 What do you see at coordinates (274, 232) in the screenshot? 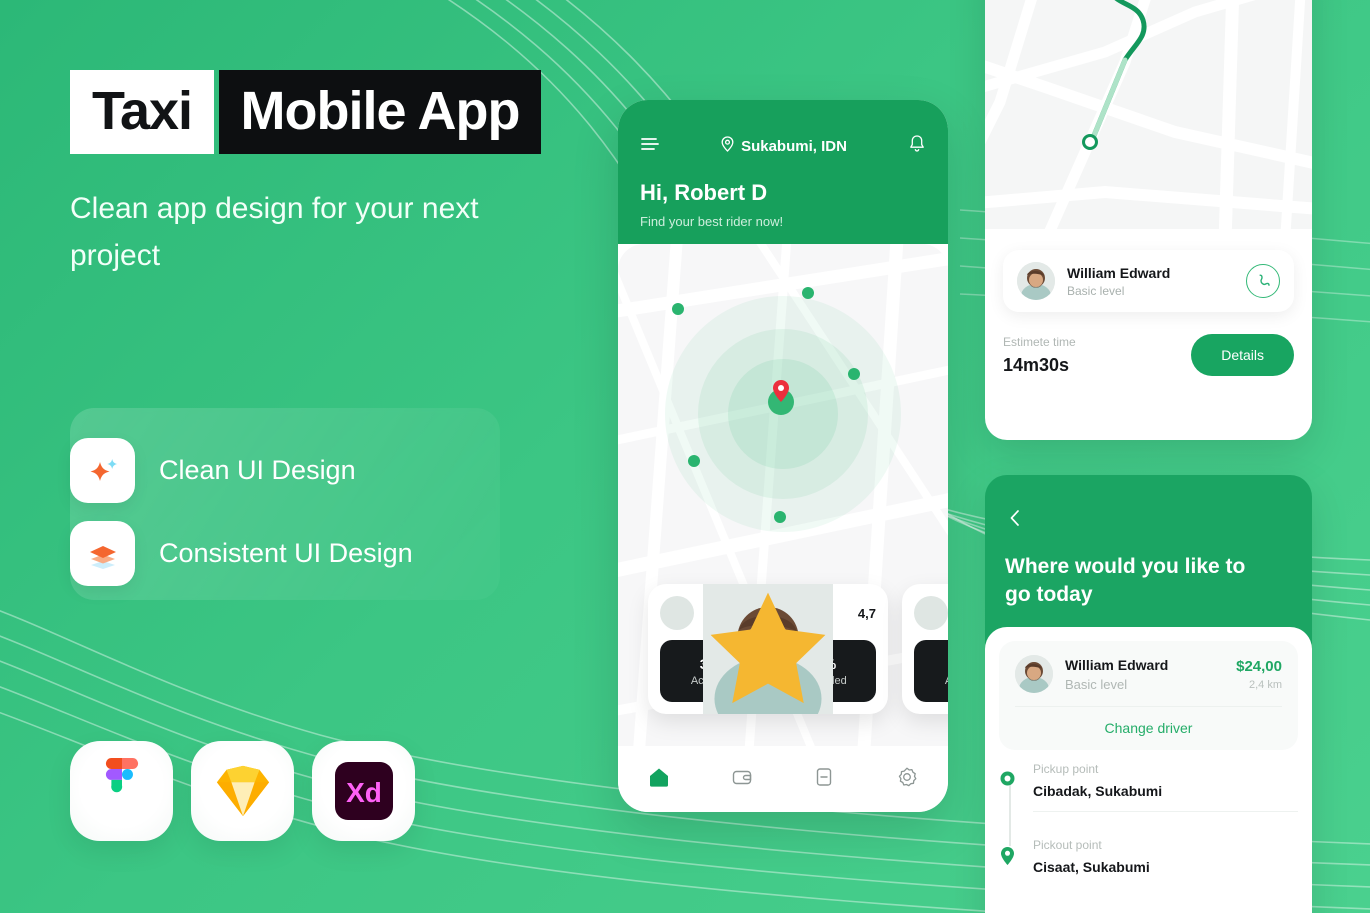
I see `hero-subtitle: Clean app design for your next project` at bounding box center [274, 232].